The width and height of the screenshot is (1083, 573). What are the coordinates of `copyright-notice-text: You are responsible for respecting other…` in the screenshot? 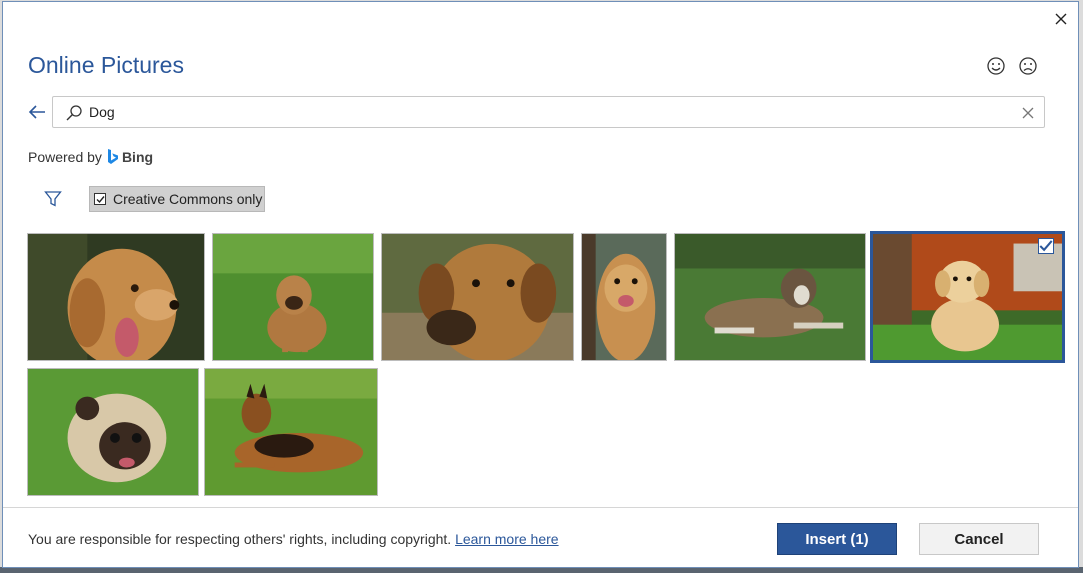 It's located at (240, 539).